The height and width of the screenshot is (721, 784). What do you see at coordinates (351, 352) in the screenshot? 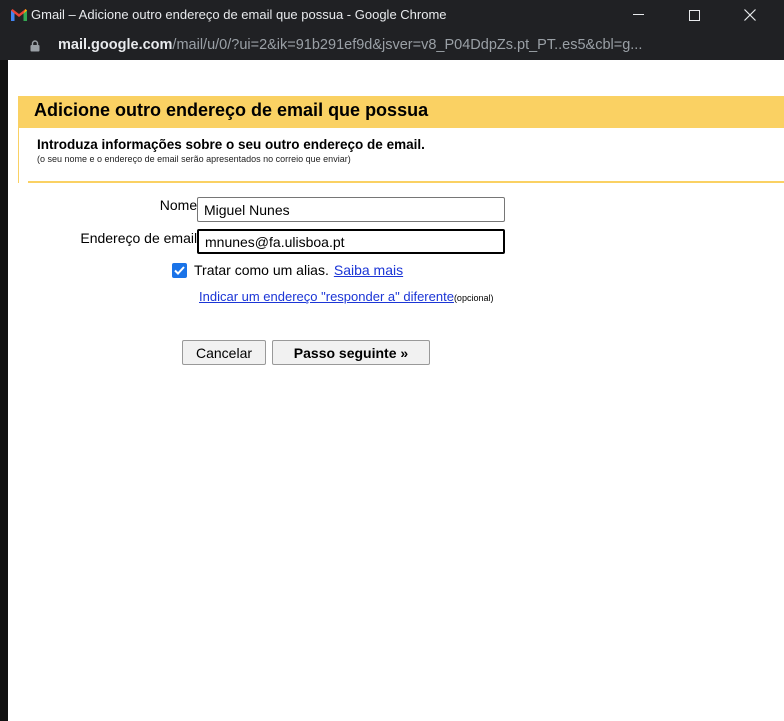
I see `next-step-button: Passo seguinte »` at bounding box center [351, 352].